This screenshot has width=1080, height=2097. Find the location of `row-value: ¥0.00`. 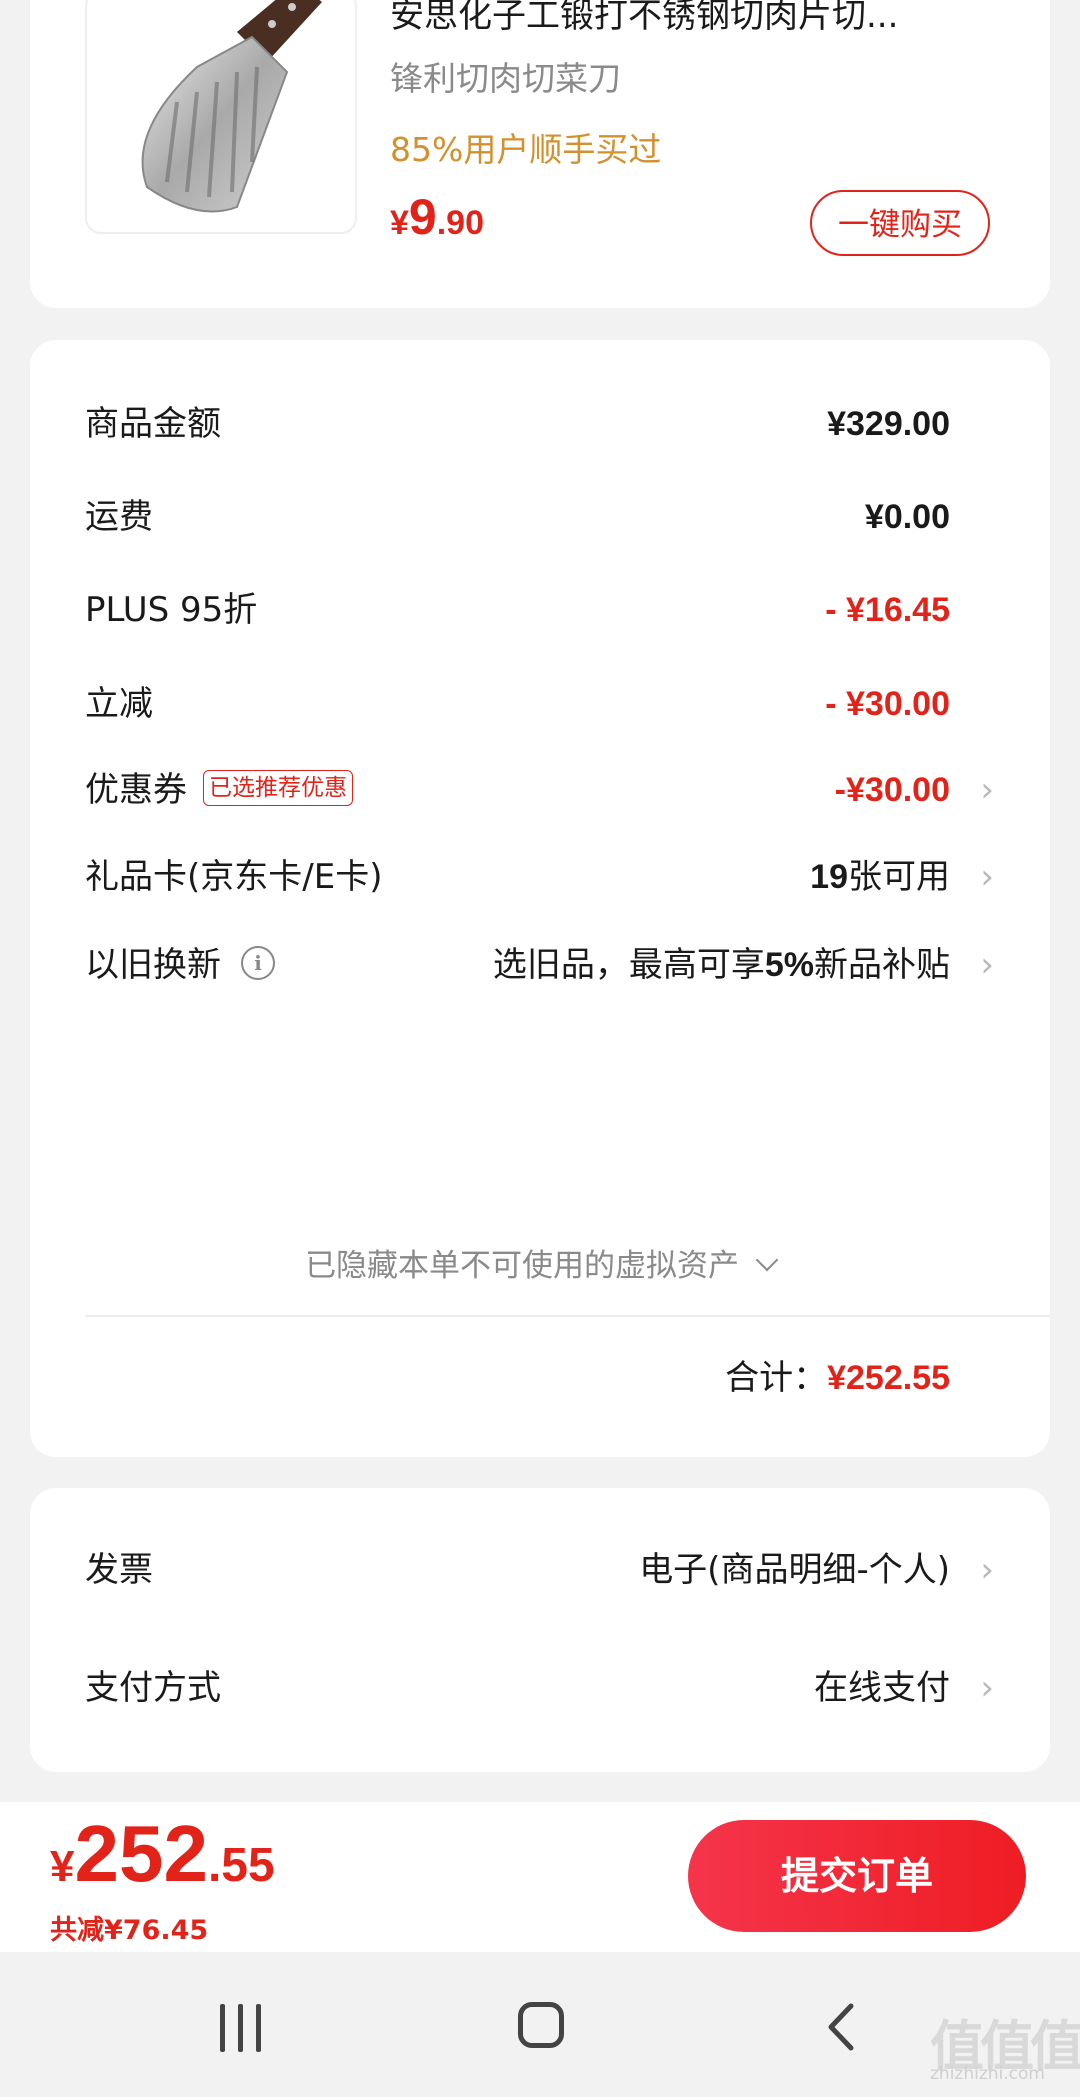

row-value: ¥0.00 is located at coordinates (907, 517).